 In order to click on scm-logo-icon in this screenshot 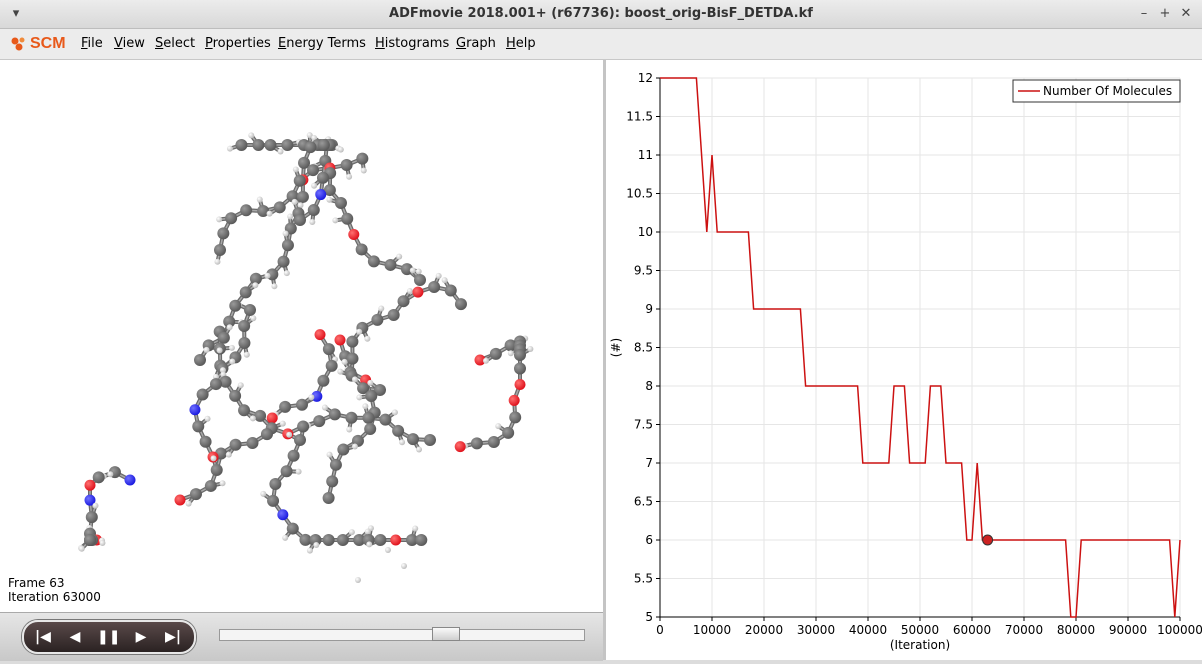, I will do `click(19, 44)`.